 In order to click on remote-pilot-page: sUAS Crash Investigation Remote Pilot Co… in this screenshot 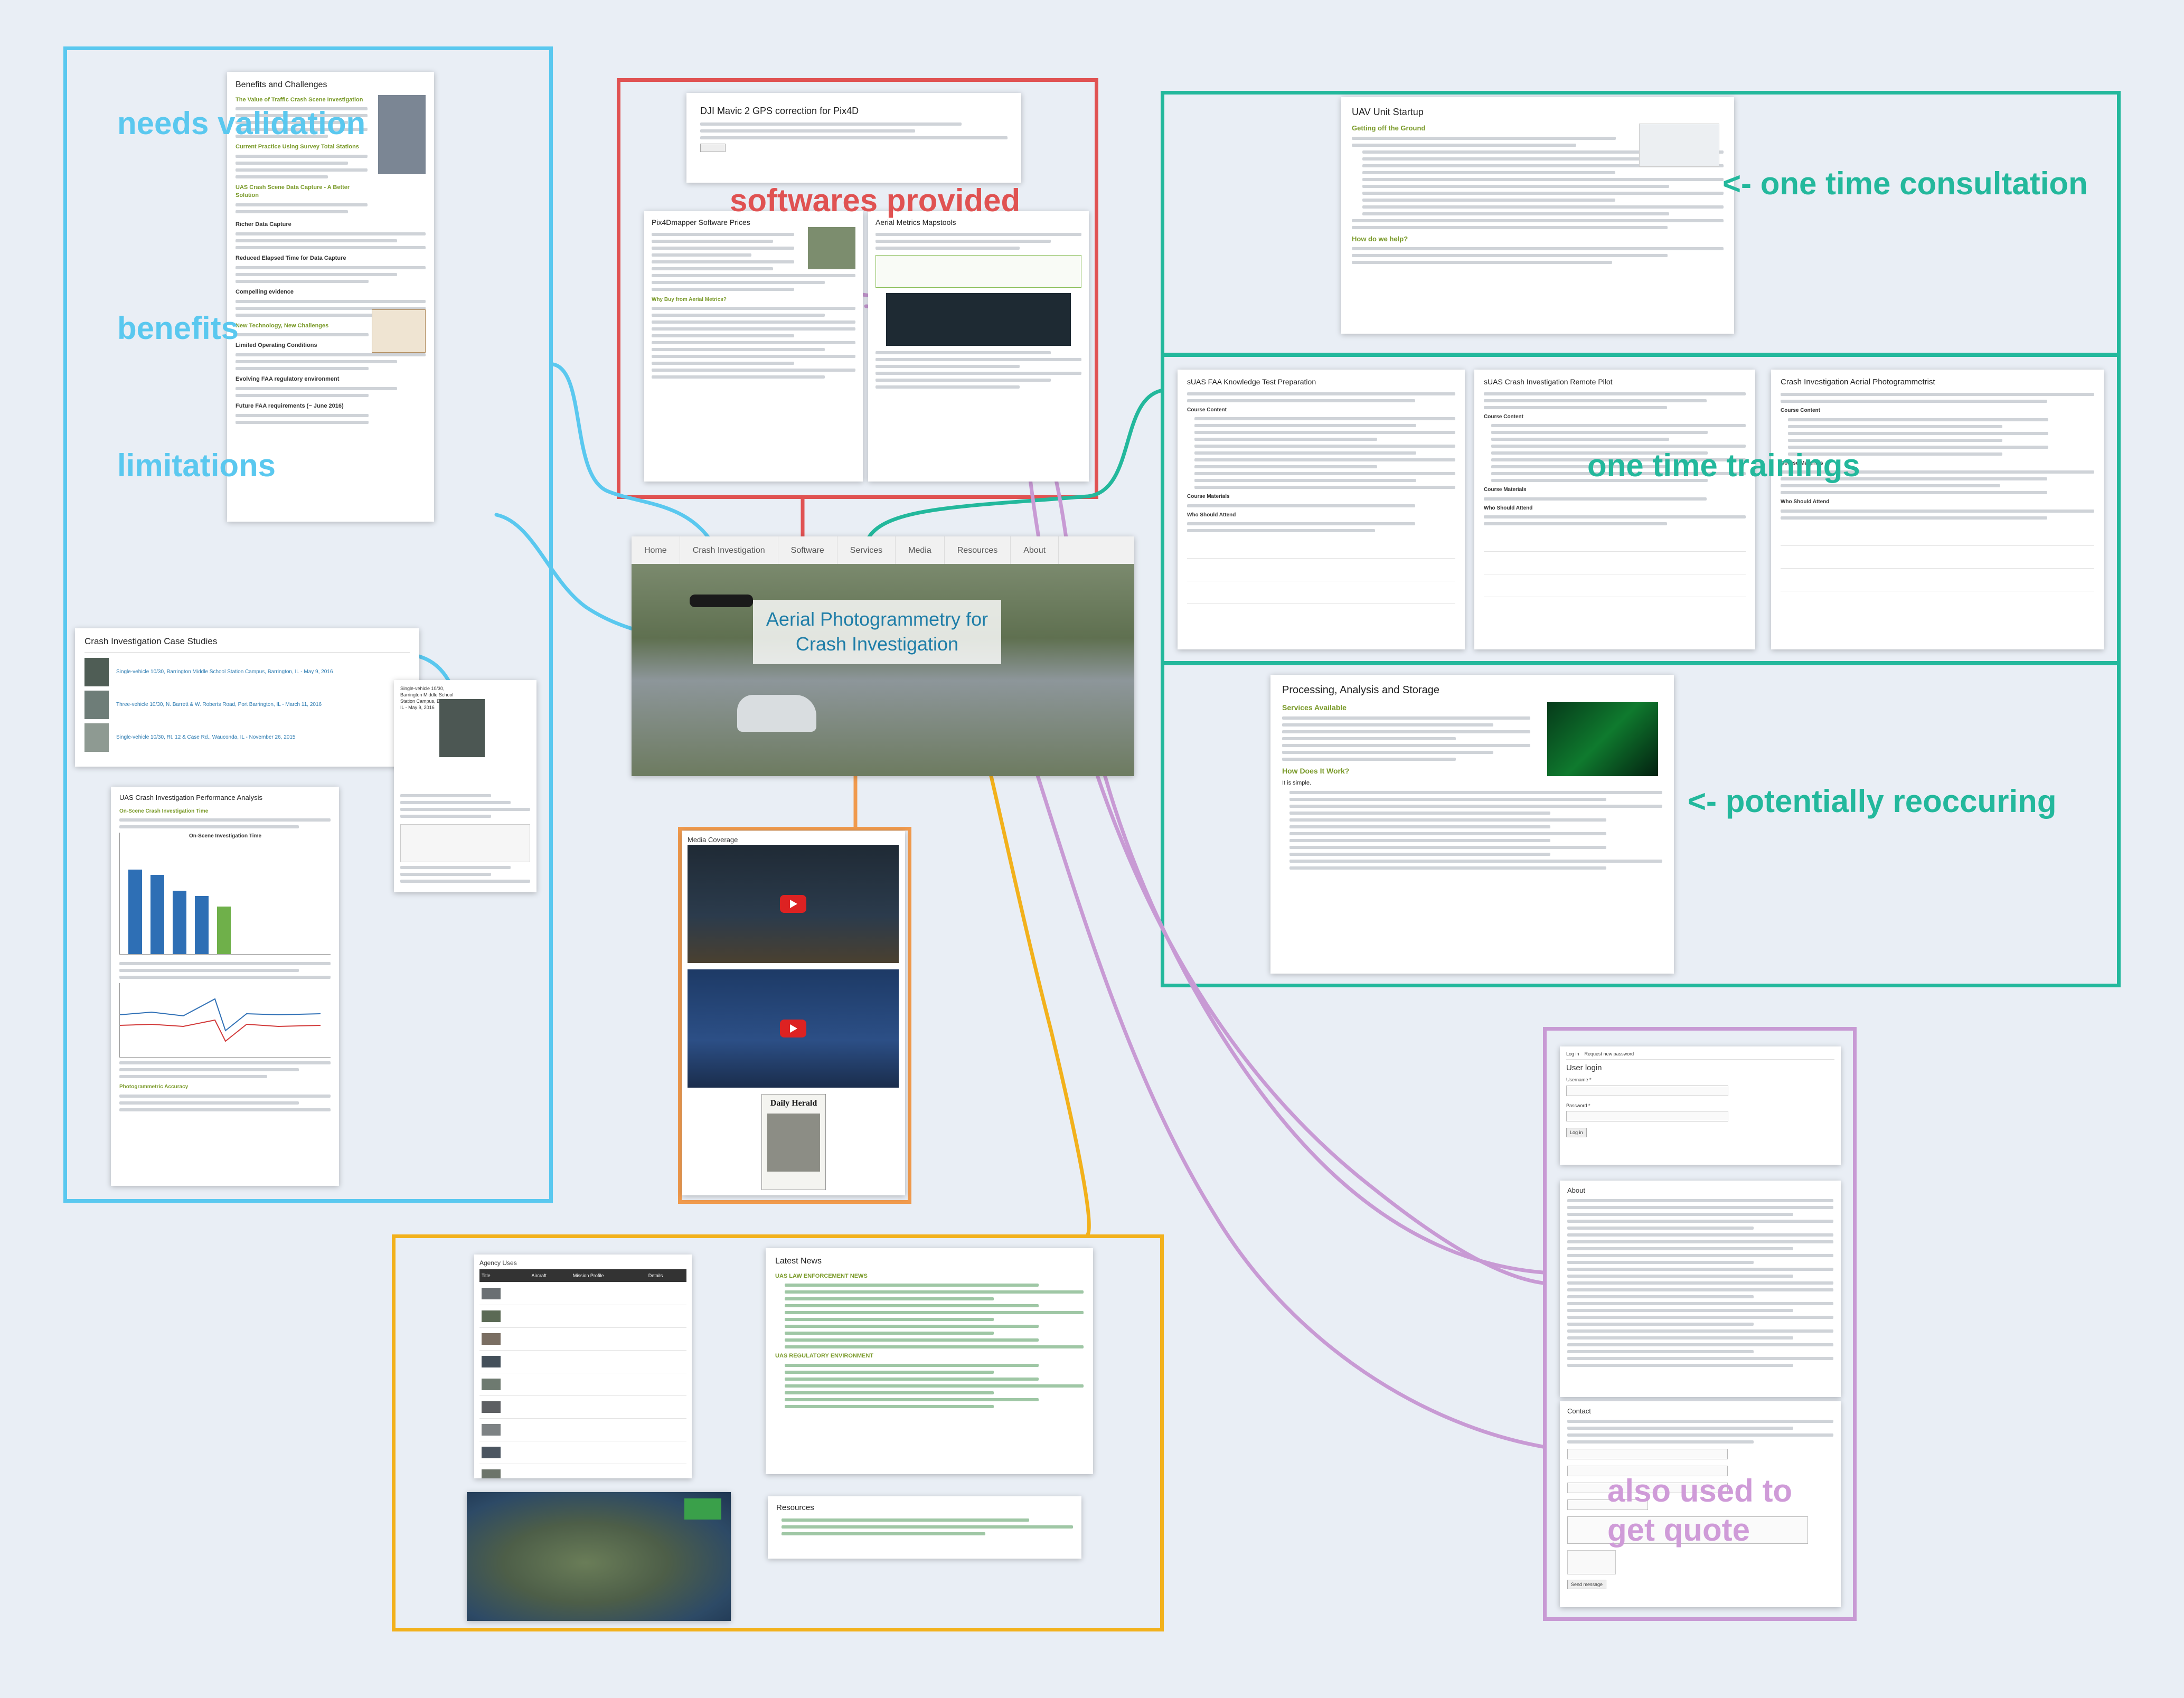, I will do `click(1614, 509)`.